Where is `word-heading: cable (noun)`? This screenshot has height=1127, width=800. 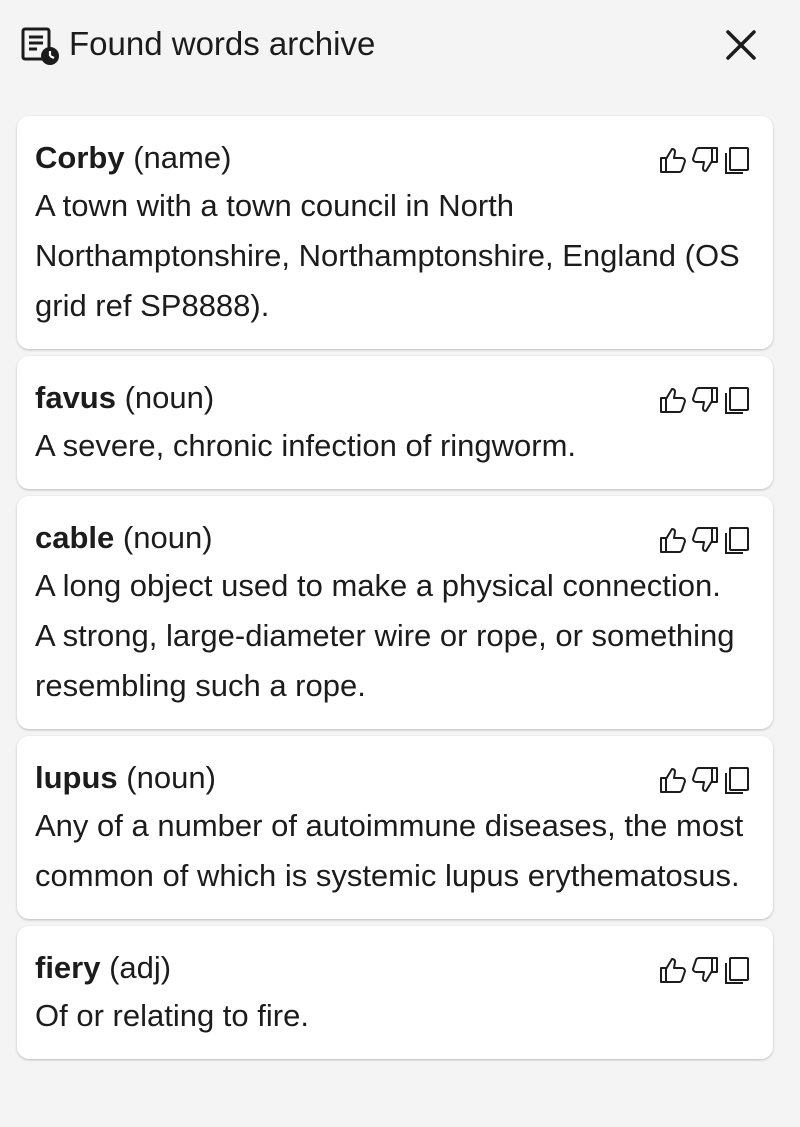 word-heading: cable (noun) is located at coordinates (395, 538).